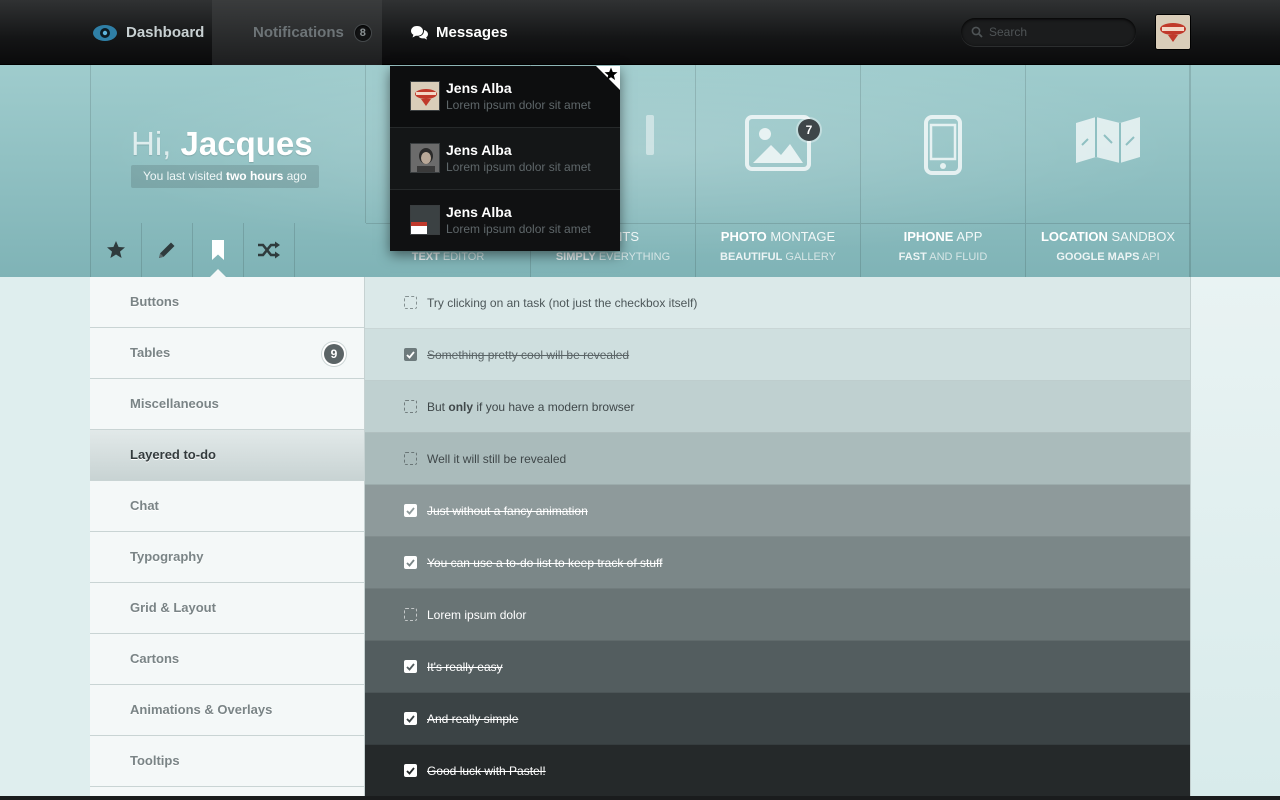  Describe the element at coordinates (227, 608) in the screenshot. I see `sidebar-item-grid-layout: Grid & Layout` at that location.